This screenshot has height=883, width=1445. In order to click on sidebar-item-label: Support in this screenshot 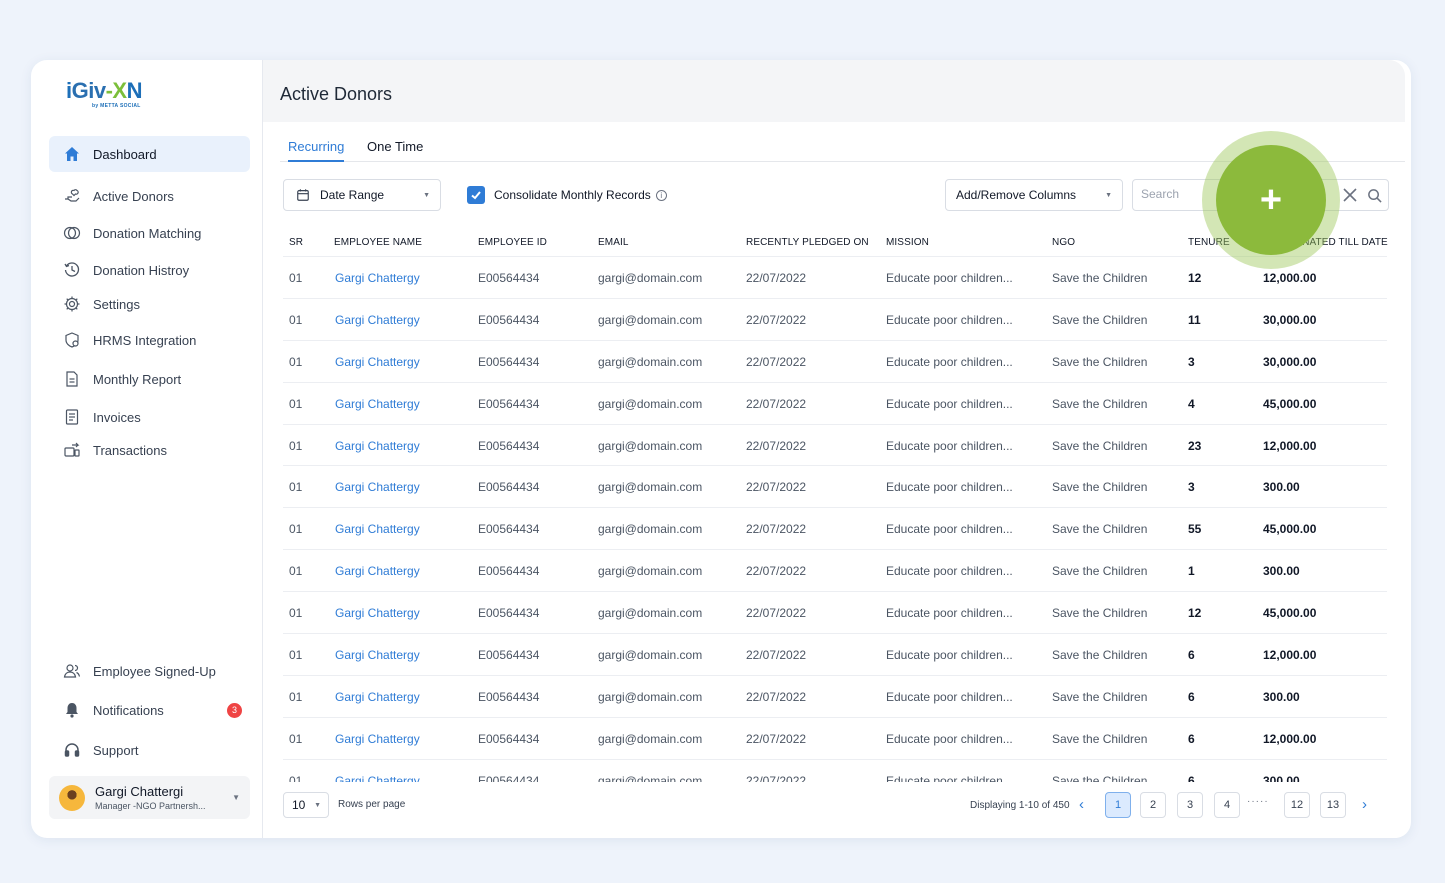, I will do `click(116, 750)`.